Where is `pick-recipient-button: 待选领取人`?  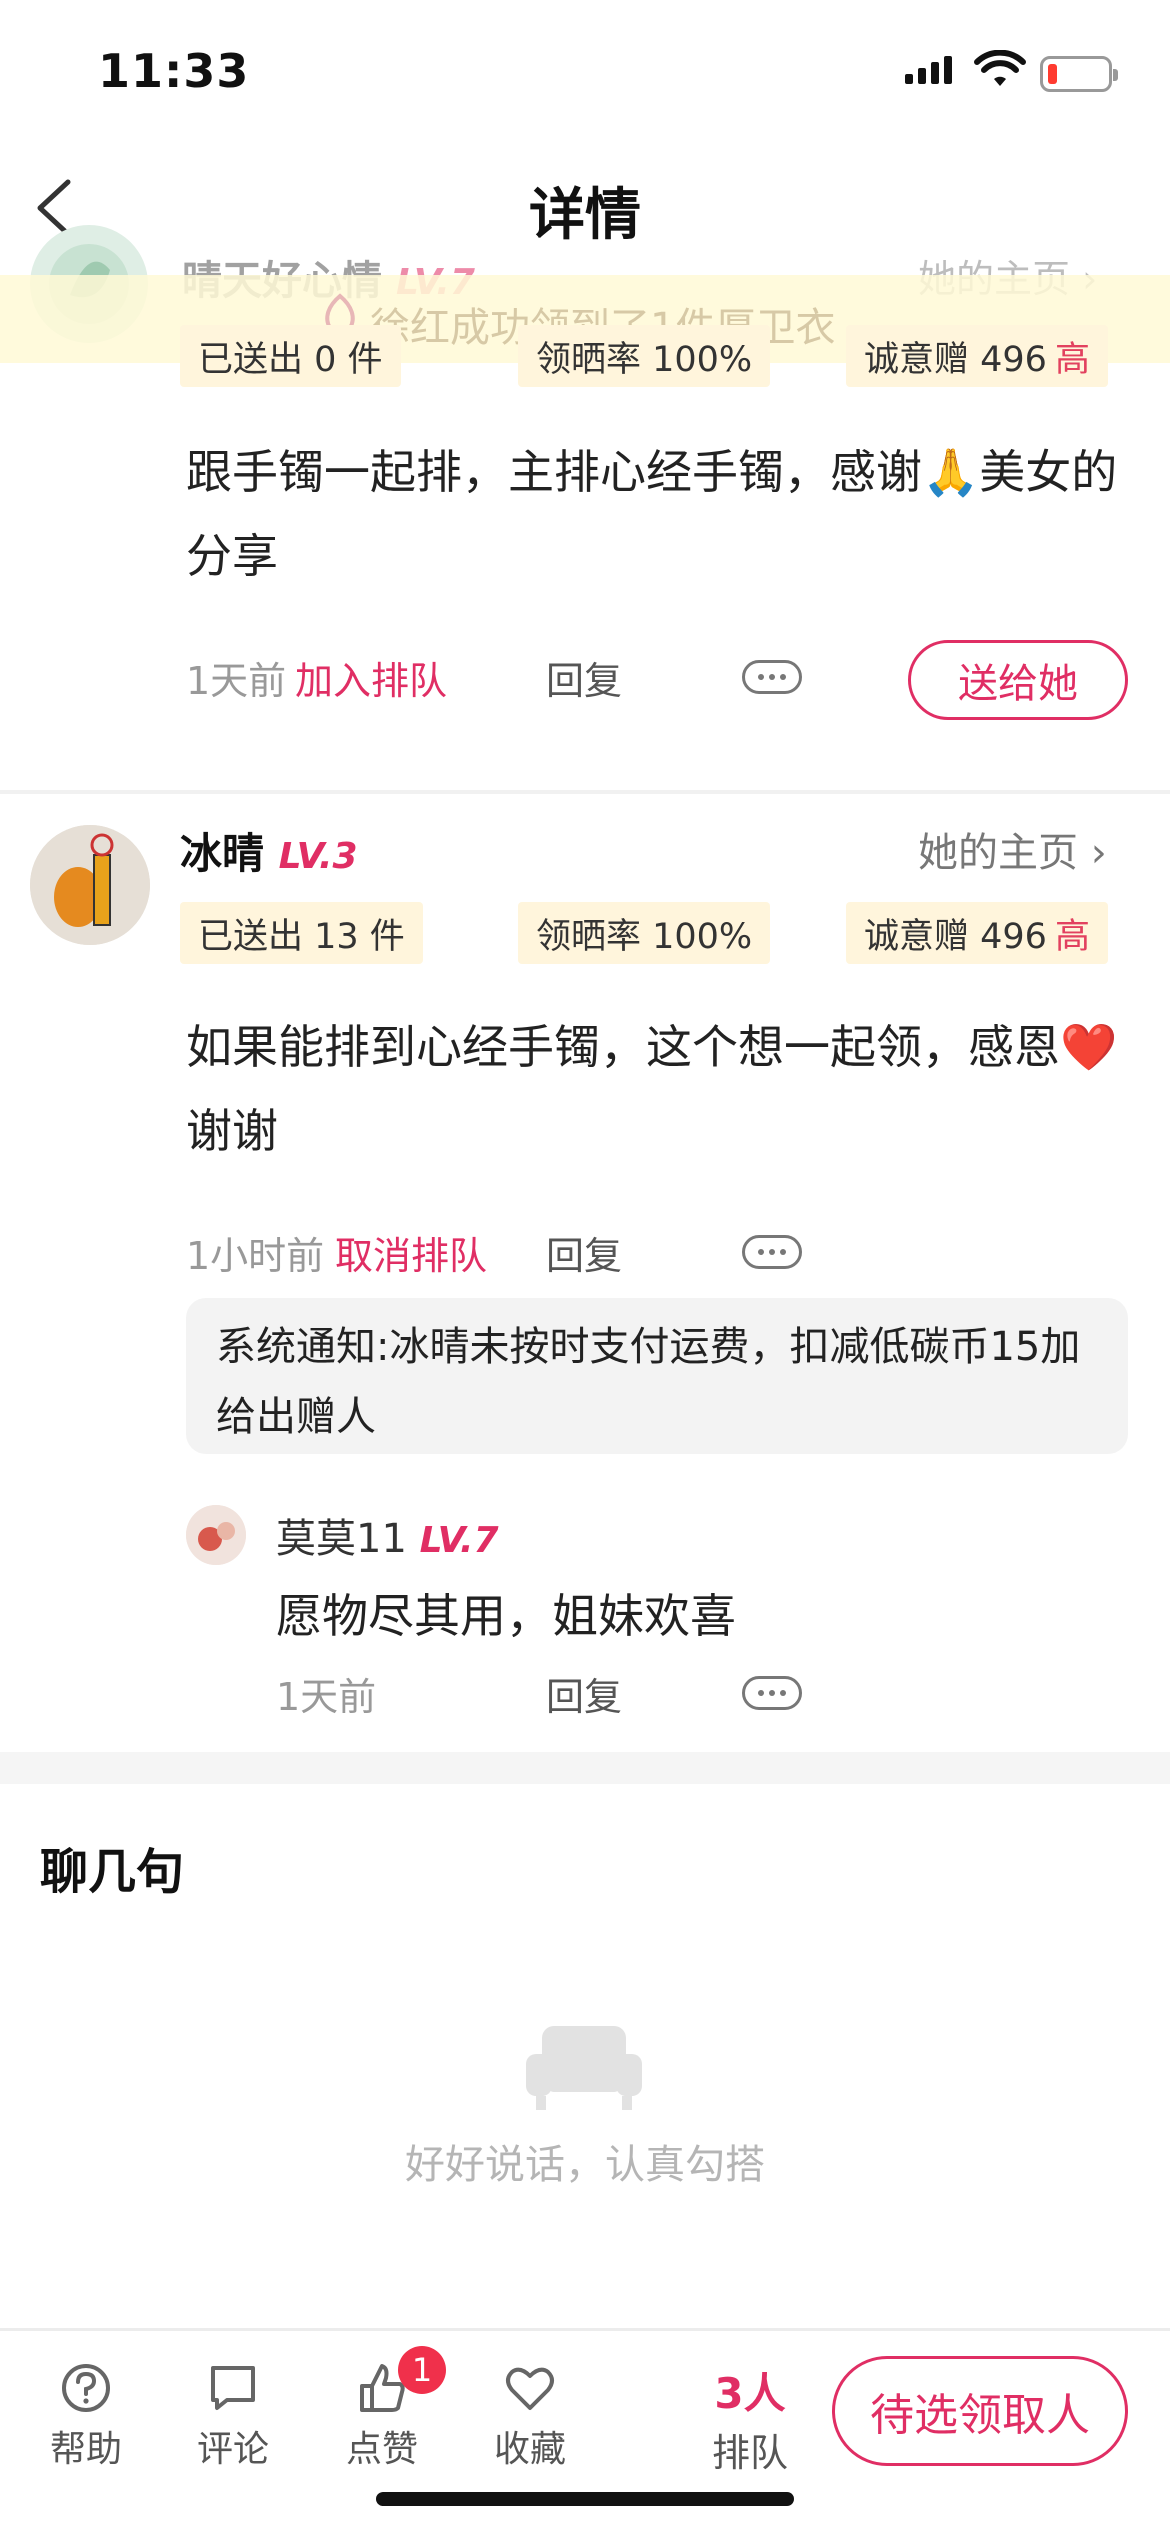
pick-recipient-button: 待选领取人 is located at coordinates (980, 2411).